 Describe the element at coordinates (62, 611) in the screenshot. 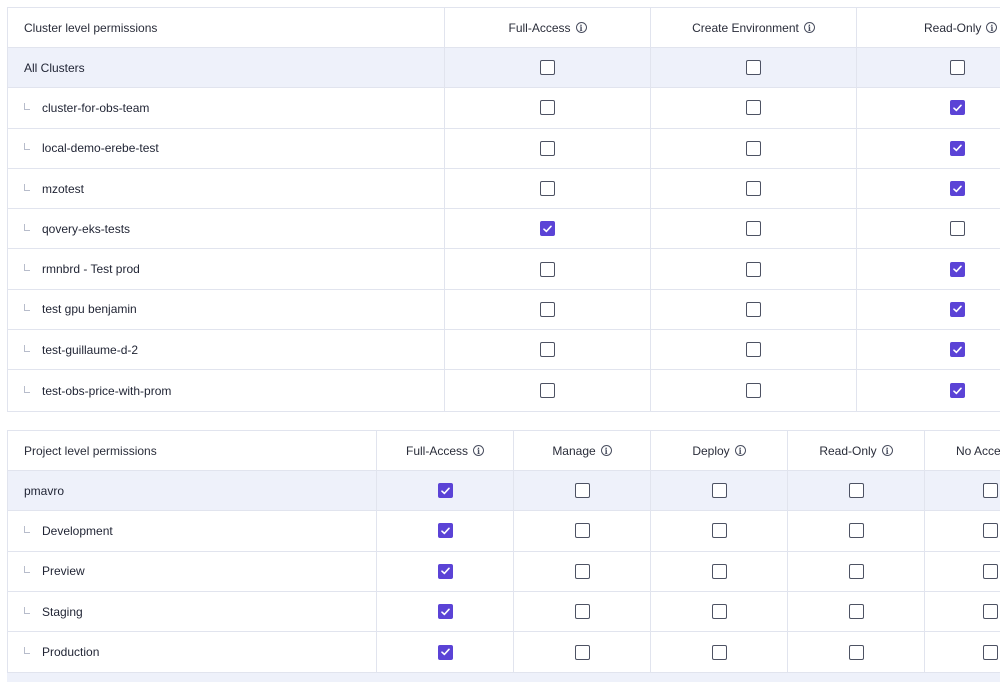

I see `row-label: Staging` at that location.